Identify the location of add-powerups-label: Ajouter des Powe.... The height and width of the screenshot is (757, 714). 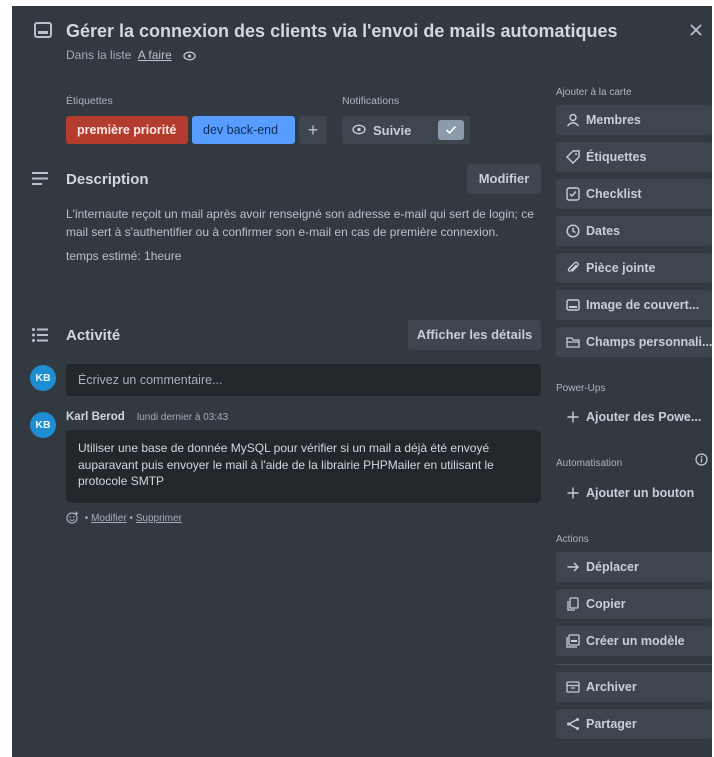
(644, 417).